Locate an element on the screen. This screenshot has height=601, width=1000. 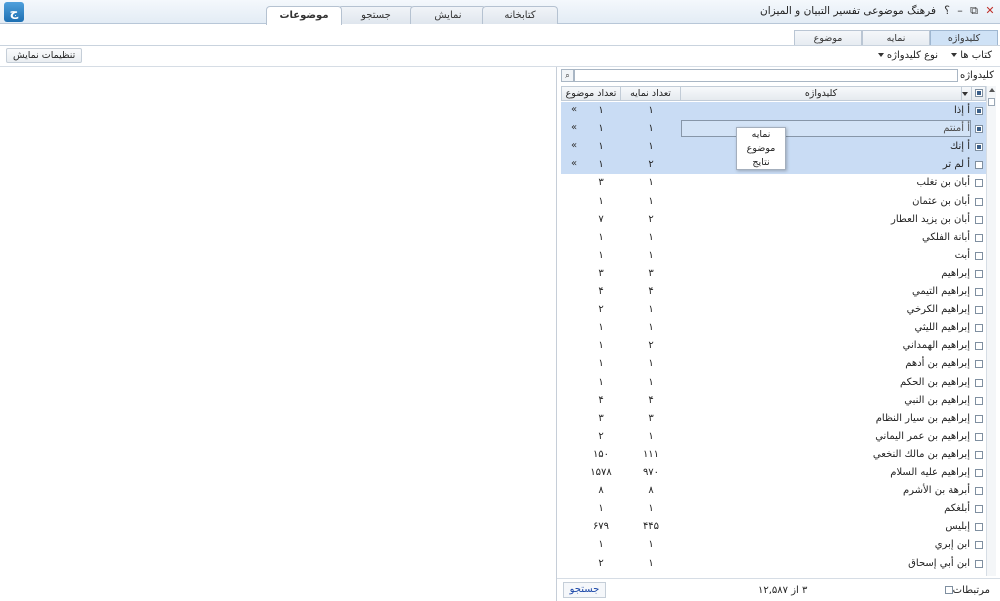
display-settings-button: تنظیمات نمایش is located at coordinates (44, 55).